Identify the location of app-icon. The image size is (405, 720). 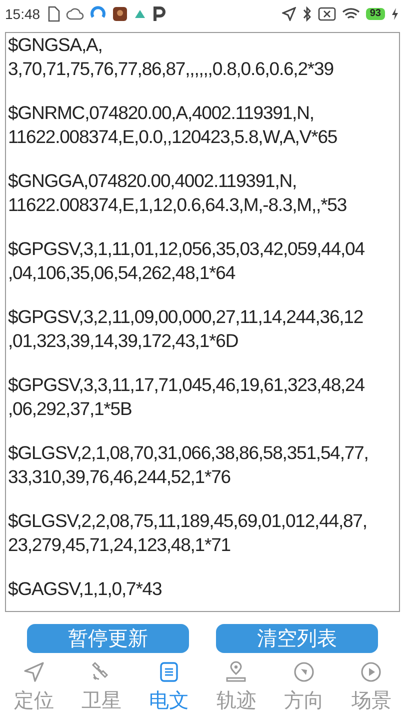
(120, 14).